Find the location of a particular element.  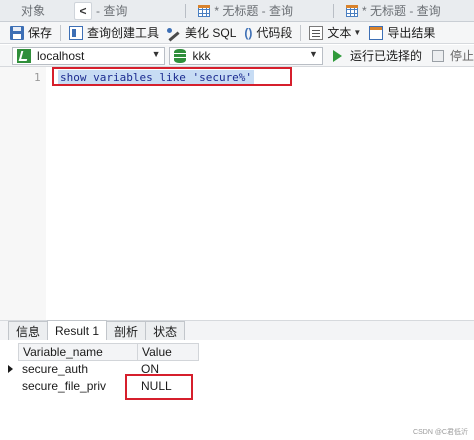

query-builder-icon is located at coordinates (76, 32).